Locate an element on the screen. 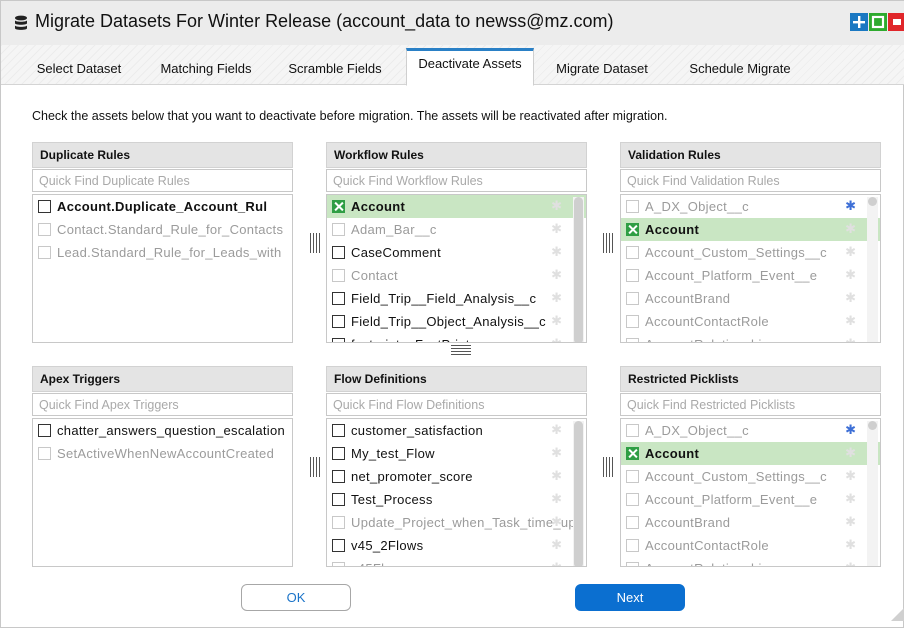 This screenshot has width=904, height=628. tab-migrate-dataset: Migrate Dataset is located at coordinates (602, 69).